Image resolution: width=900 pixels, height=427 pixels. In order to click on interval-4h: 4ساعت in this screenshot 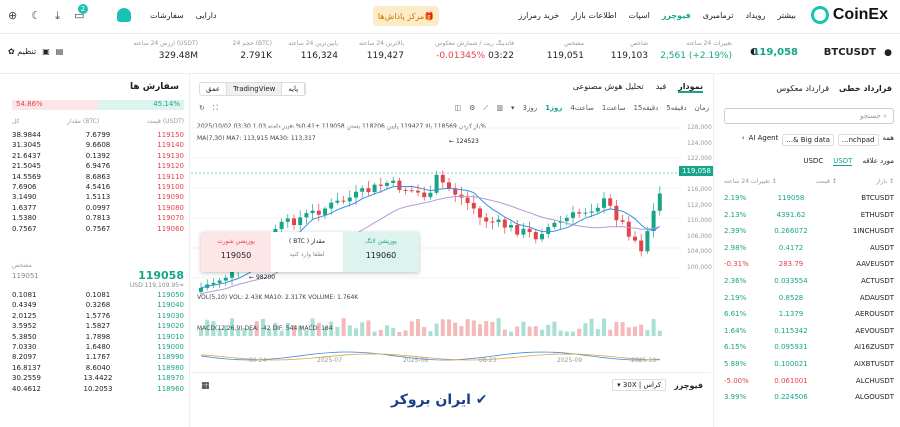, I will do `click(582, 111)`.